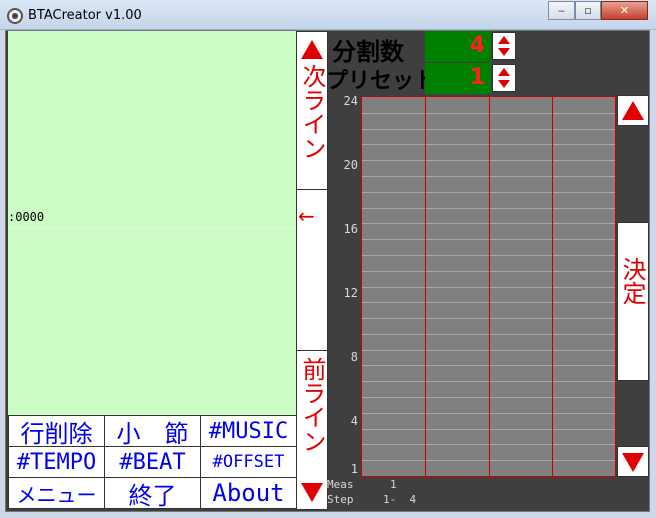  Describe the element at coordinates (400, 499) in the screenshot. I see `step-value: 1- 4` at that location.